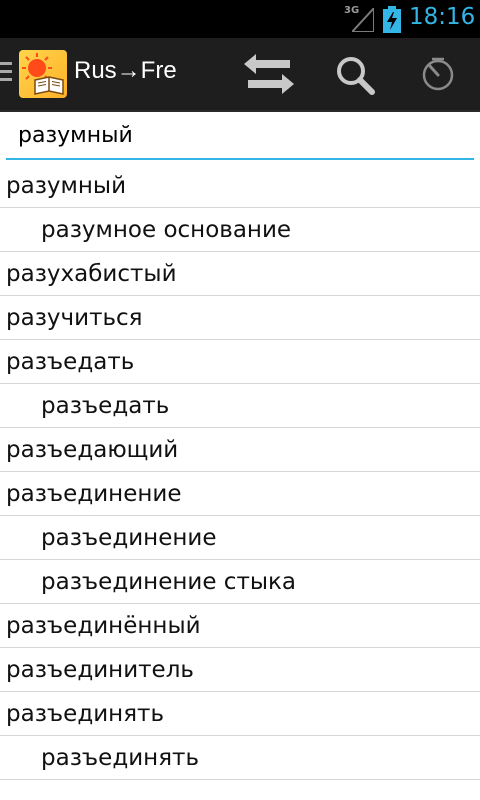 The width and height of the screenshot is (480, 800). Describe the element at coordinates (438, 74) in the screenshot. I see `history-icon` at that location.